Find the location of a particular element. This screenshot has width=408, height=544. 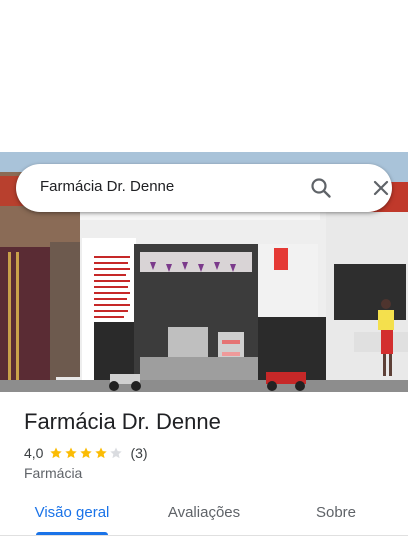

rating-stars is located at coordinates (86, 453).